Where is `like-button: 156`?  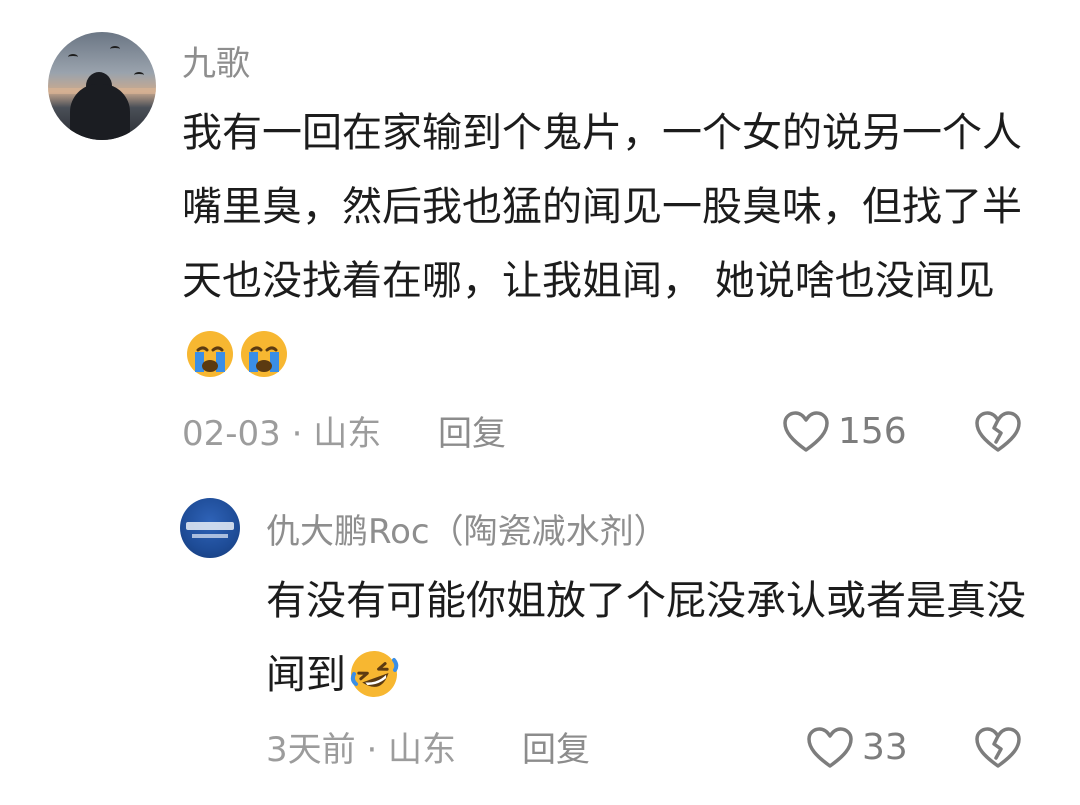 like-button: 156 is located at coordinates (844, 432).